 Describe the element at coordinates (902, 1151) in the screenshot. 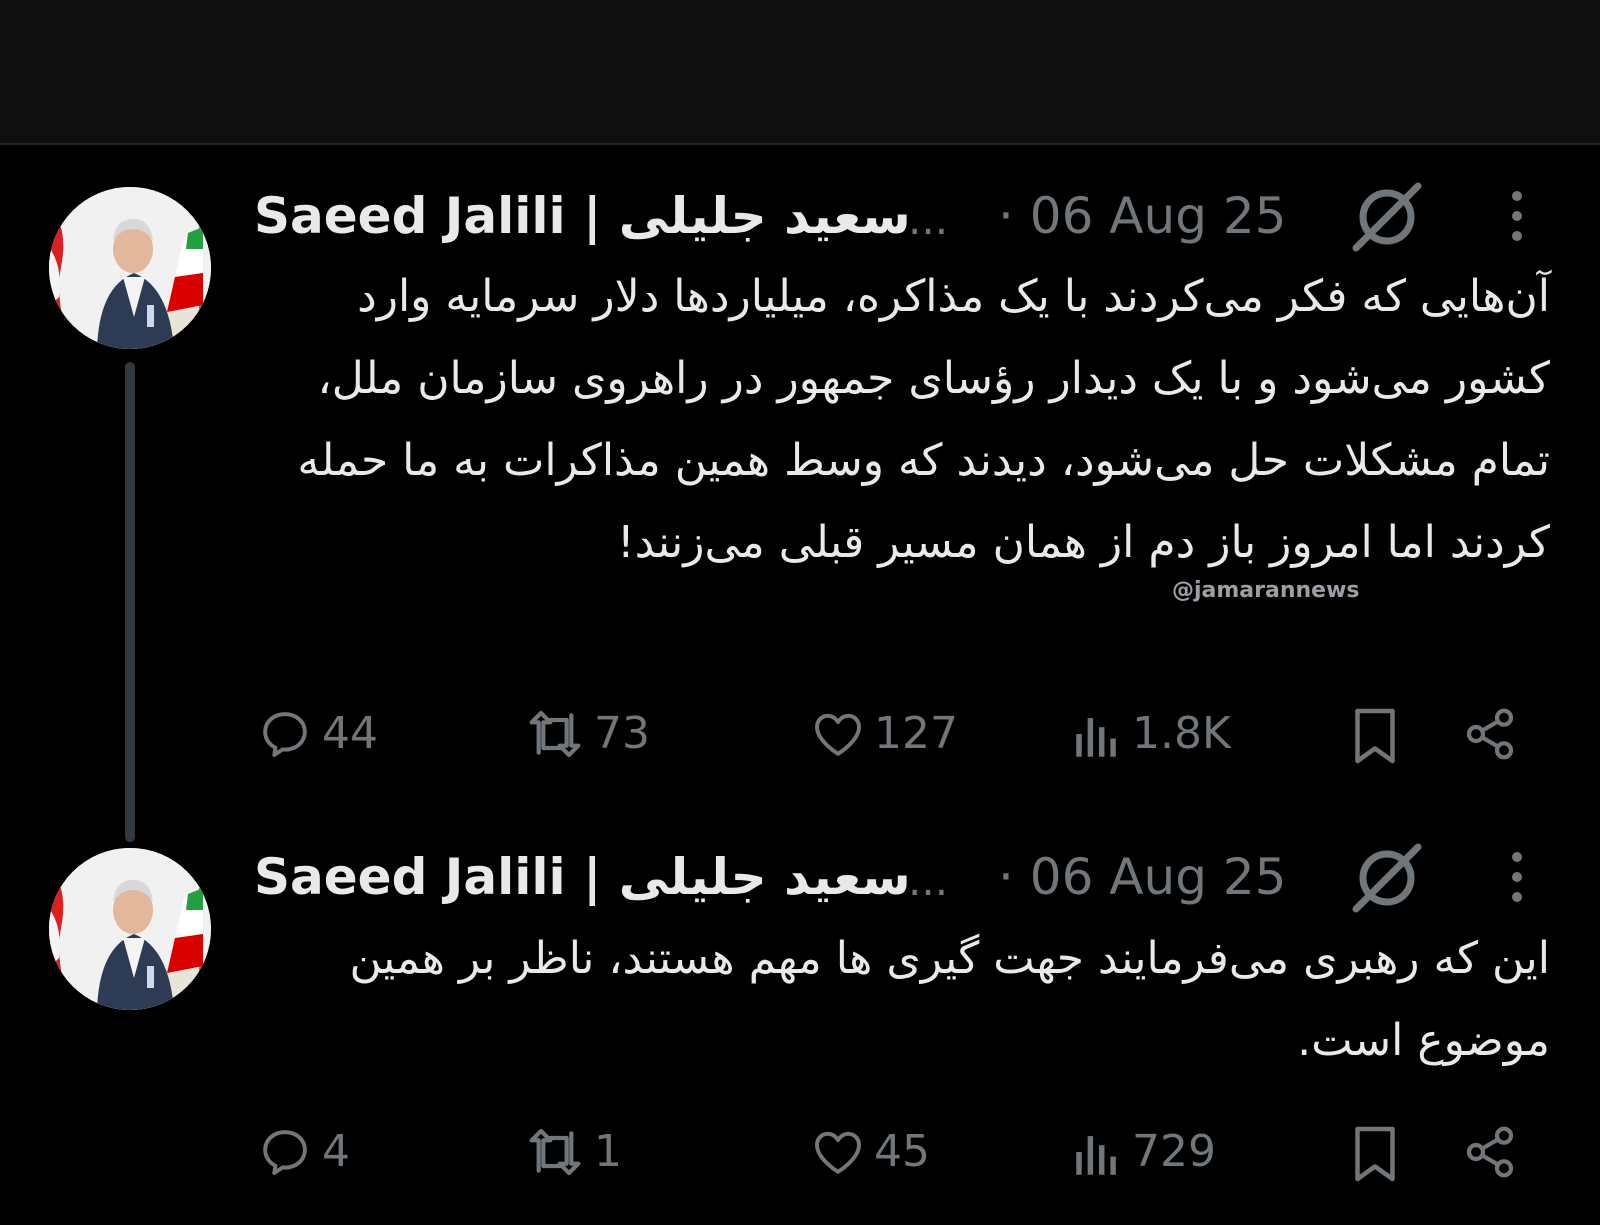

I see `like-count: 45` at that location.